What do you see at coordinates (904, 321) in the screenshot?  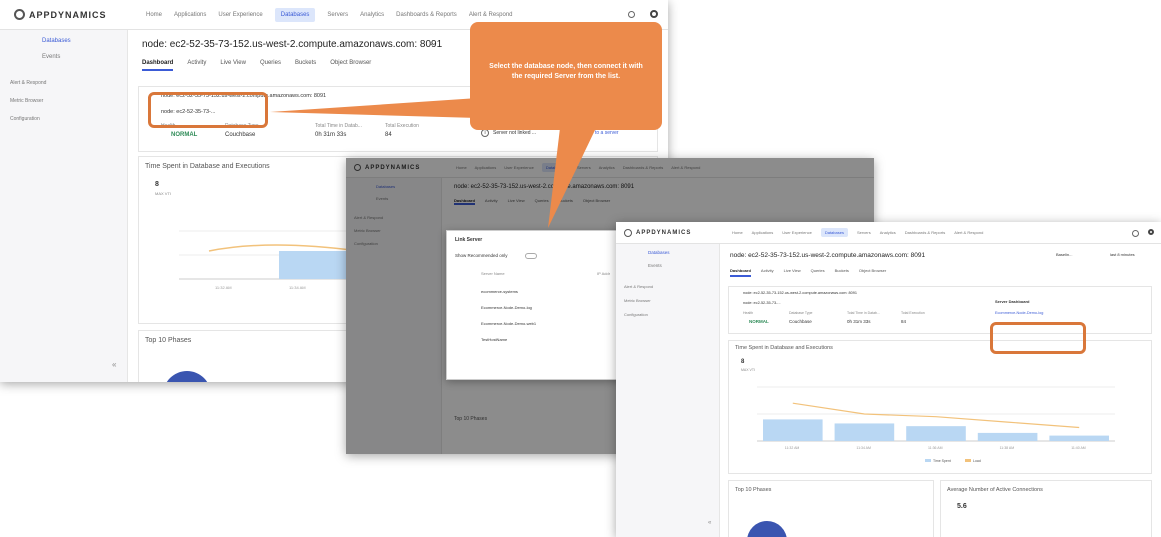 I see `exec-value: 84` at bounding box center [904, 321].